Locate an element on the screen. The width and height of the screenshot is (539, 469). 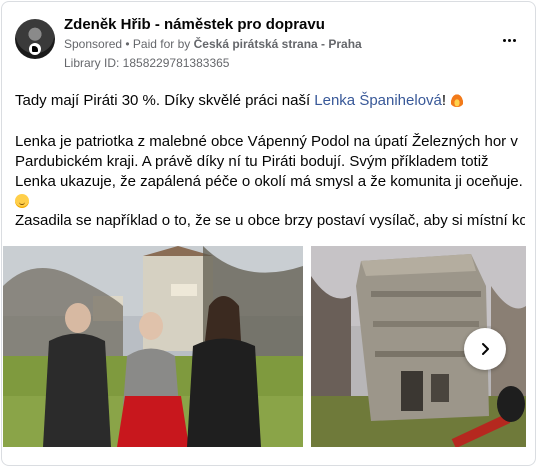
avatar is located at coordinates (35, 39).